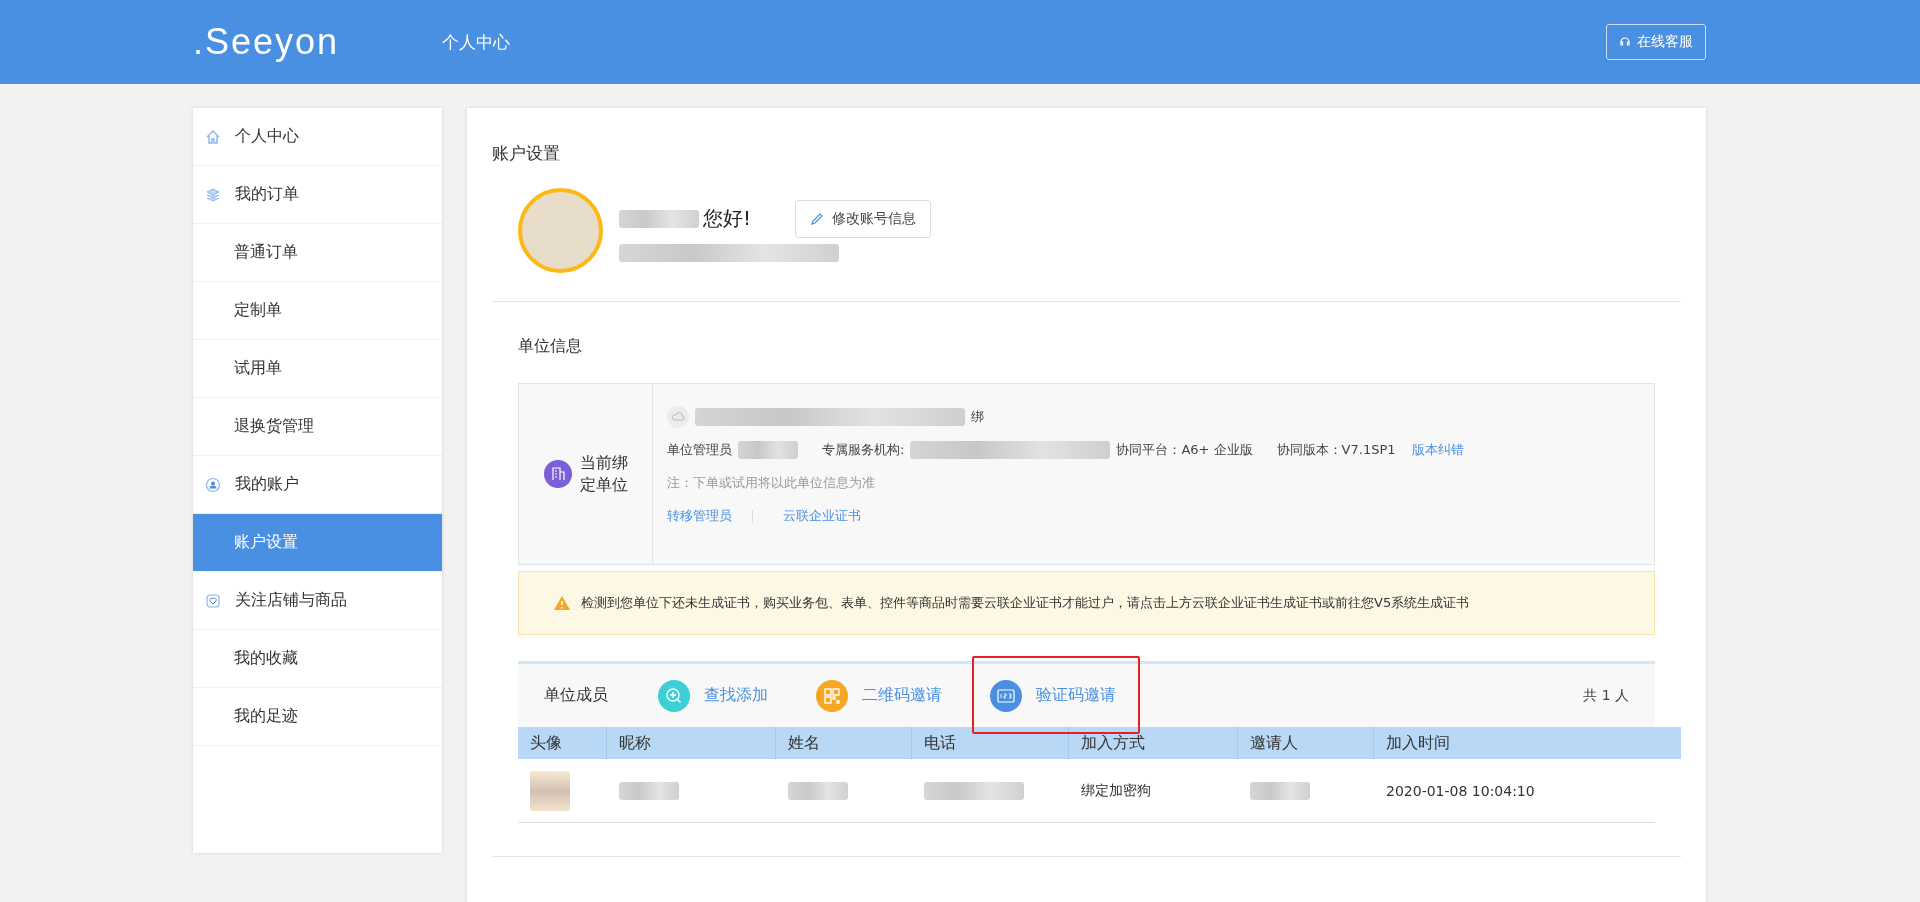 The height and width of the screenshot is (902, 1920). What do you see at coordinates (557, 474) in the screenshot?
I see `building-icon` at bounding box center [557, 474].